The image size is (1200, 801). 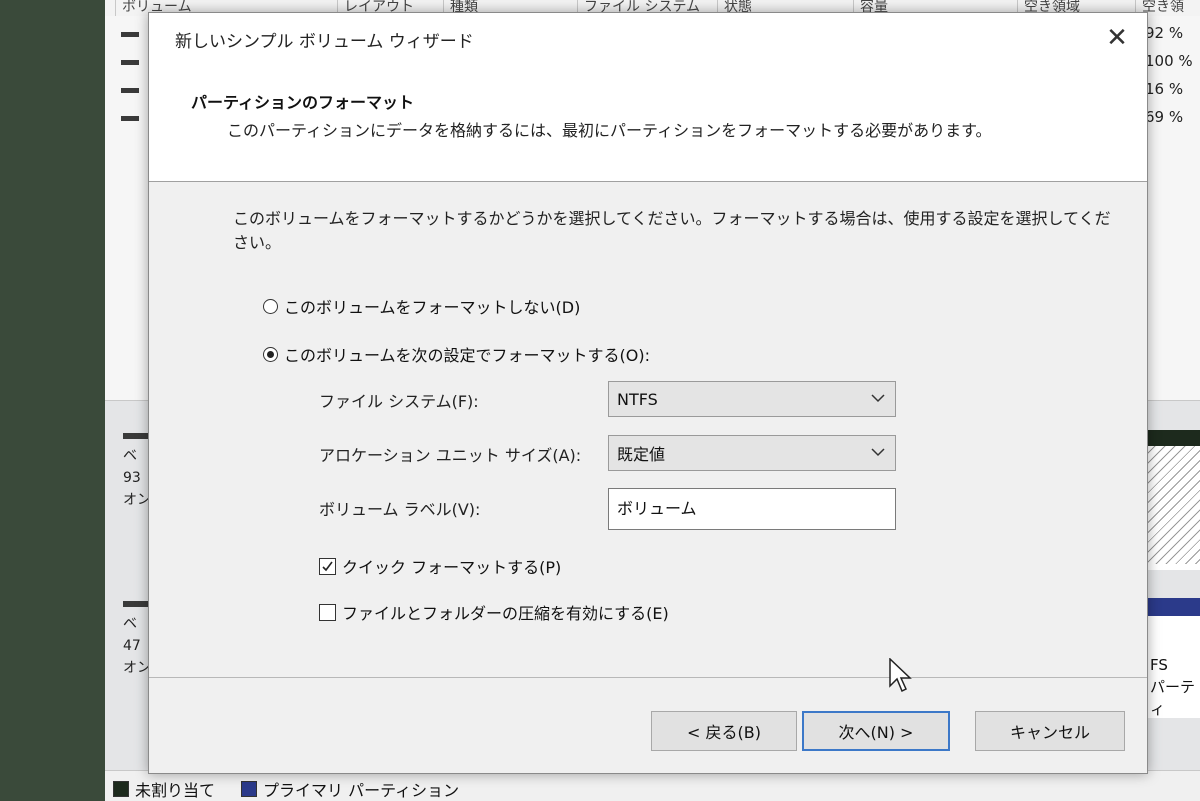 I want to click on legend-label: 未割り当て, so click(x=175, y=790).